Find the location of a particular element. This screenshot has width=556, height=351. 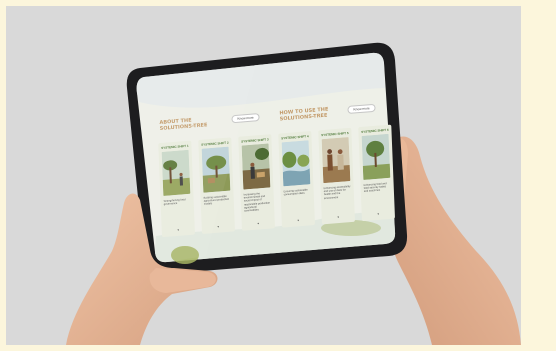

know-more-button-howto: Know more is located at coordinates (361, 108).